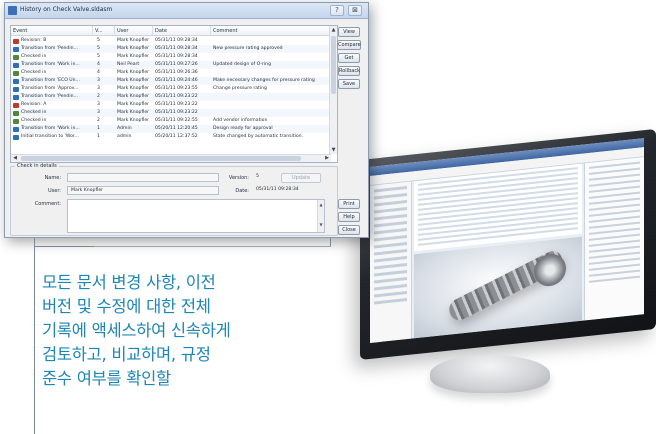  I want to click on save-button: Save, so click(349, 84).